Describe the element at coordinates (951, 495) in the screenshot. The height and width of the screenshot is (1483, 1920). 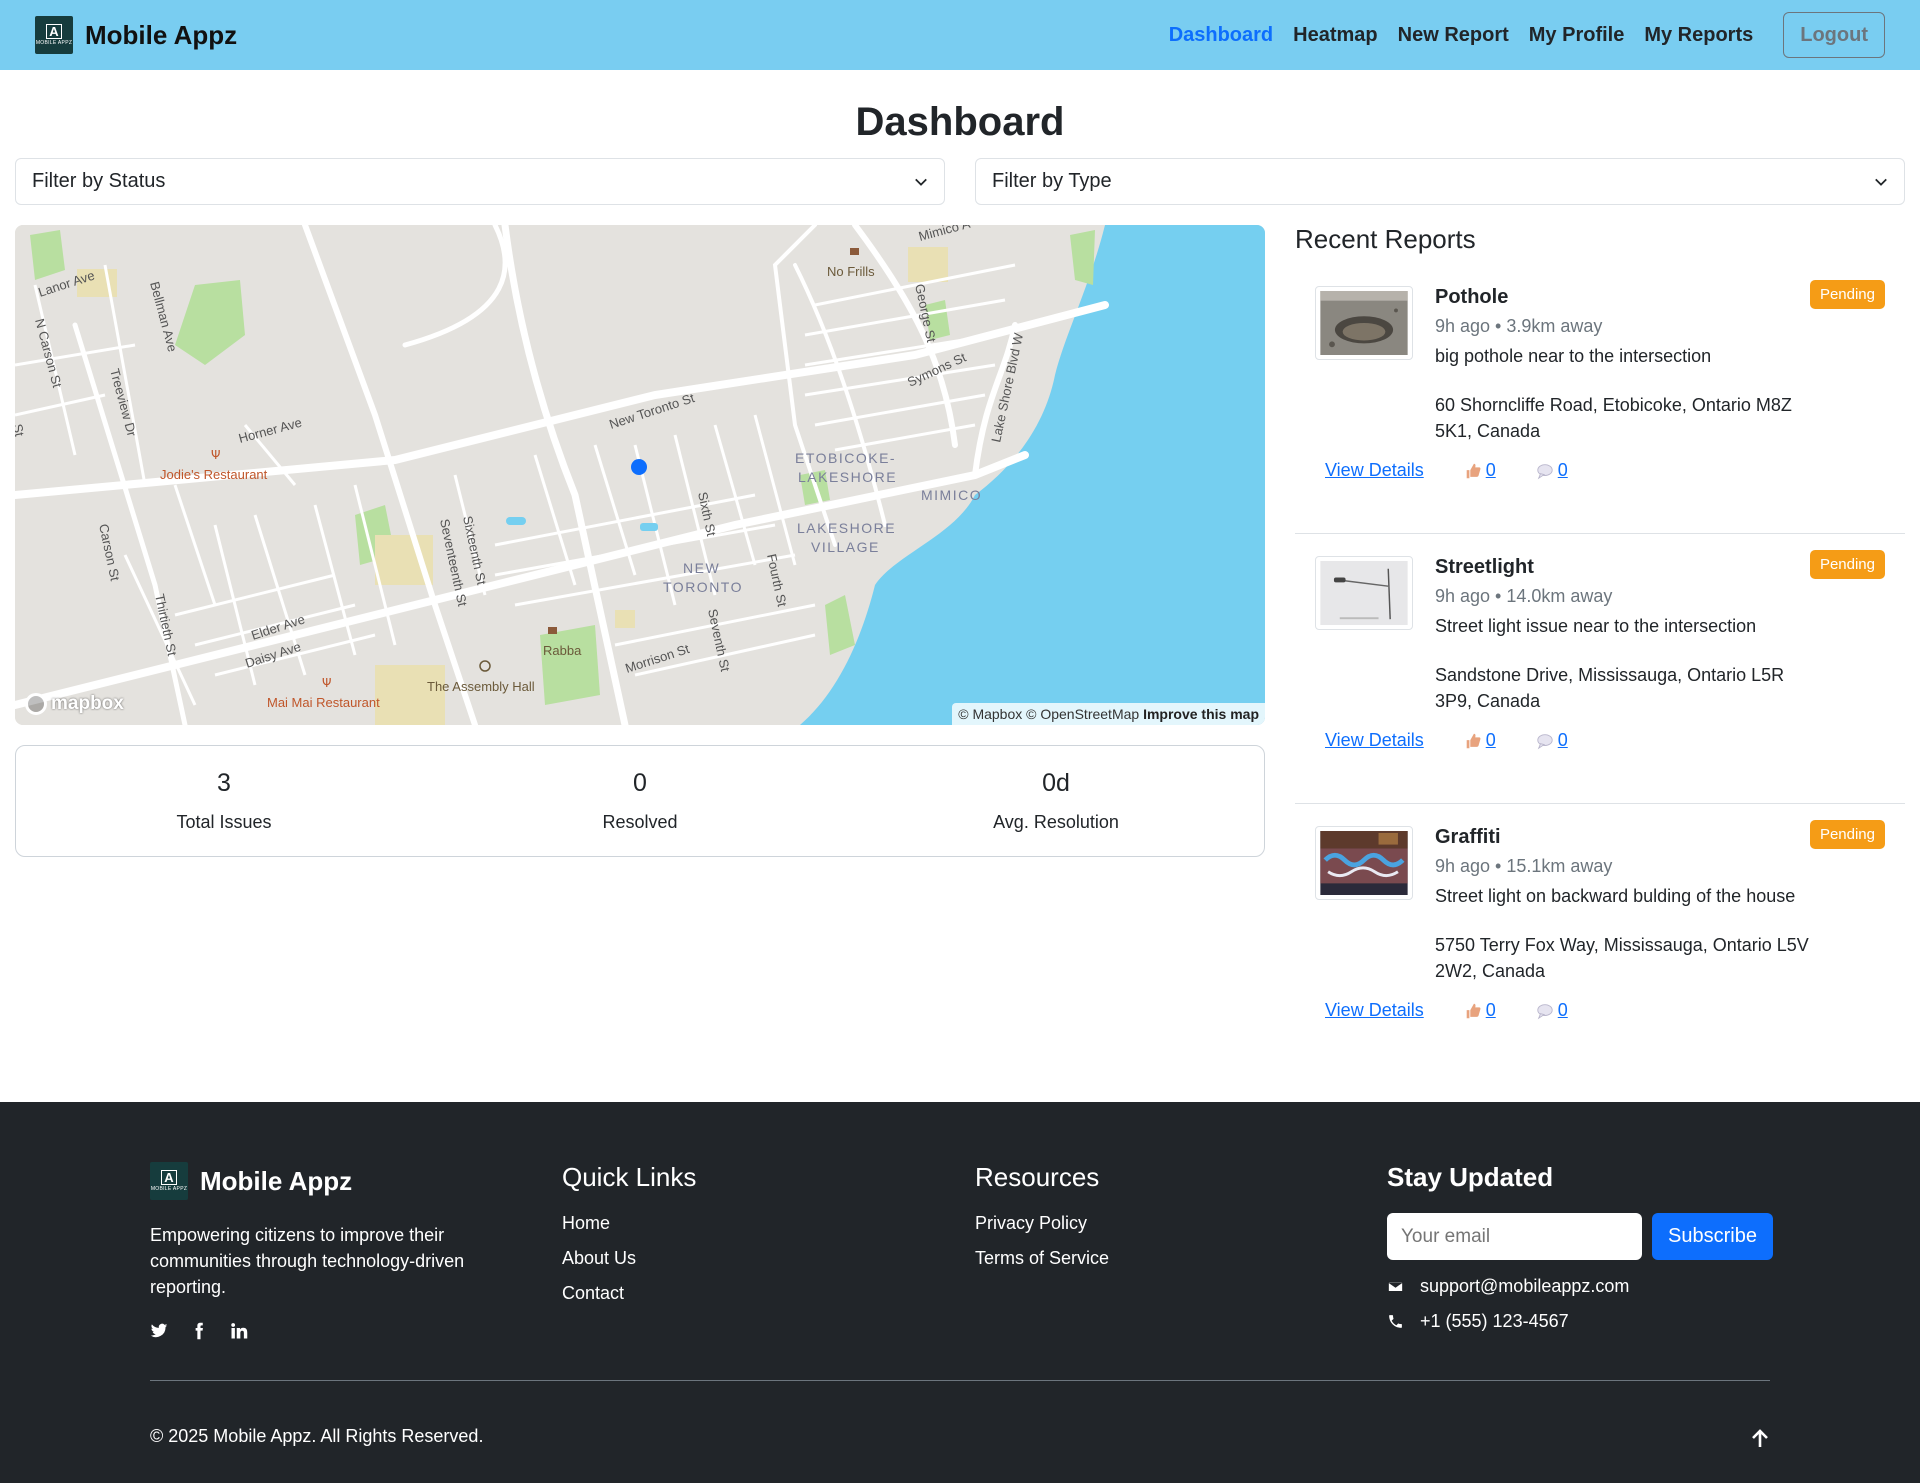
I see `neighbourhood-label: MIMICO` at that location.